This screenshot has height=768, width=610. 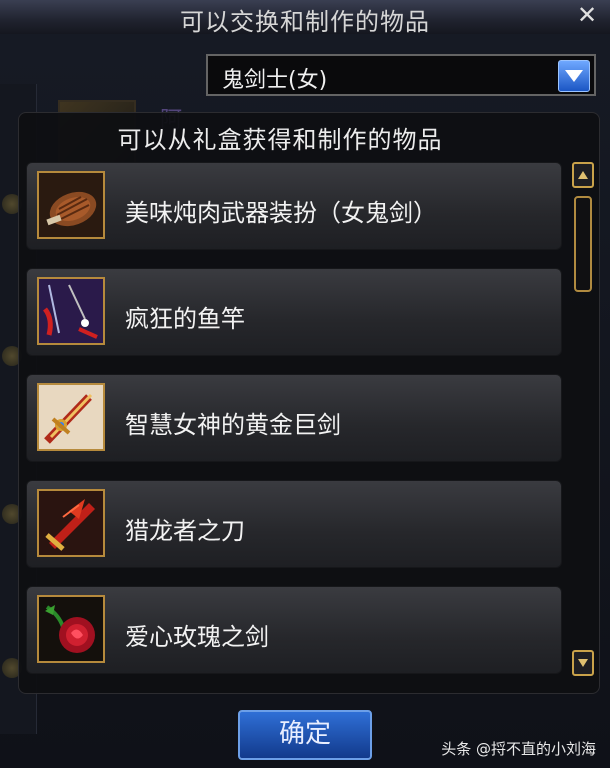 I want to click on window-title: 可以交换和制作的物品, so click(x=305, y=22).